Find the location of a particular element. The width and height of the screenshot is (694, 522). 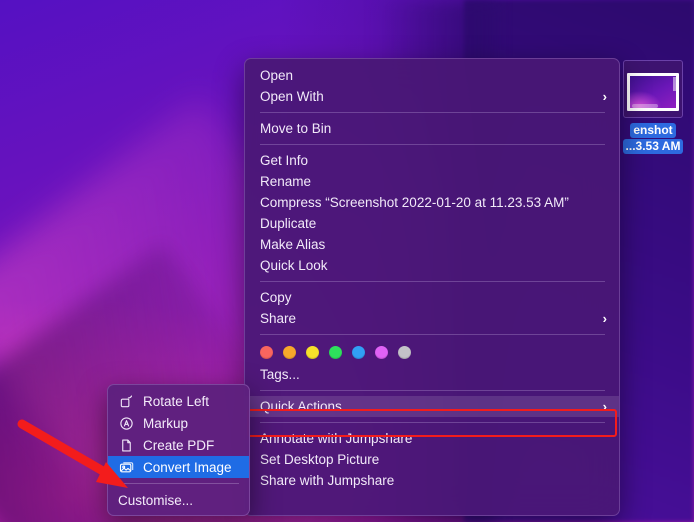

submenu-item-rotate-left: Rotate Left is located at coordinates (178, 401).